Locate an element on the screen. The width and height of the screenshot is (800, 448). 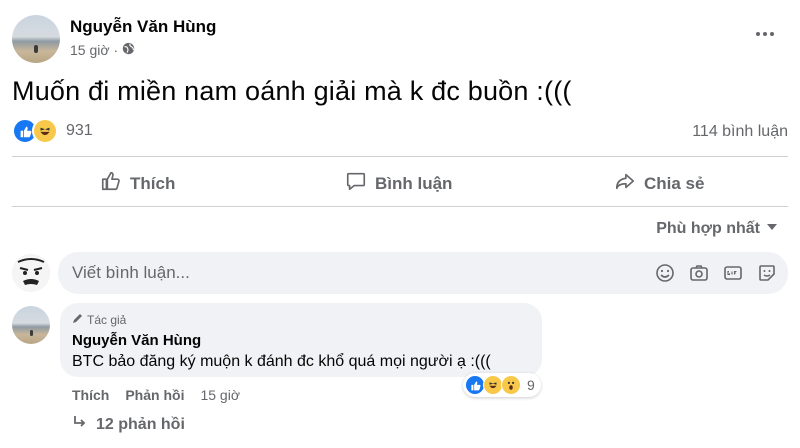
caret-down-icon is located at coordinates (772, 229).